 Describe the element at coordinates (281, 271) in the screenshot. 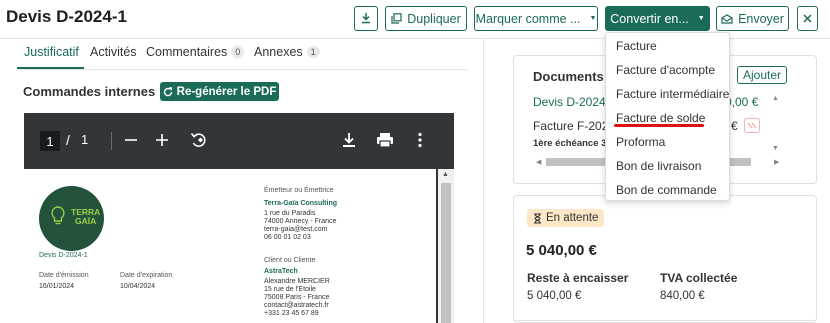

I see `pdf-client-name: AstraTech` at that location.